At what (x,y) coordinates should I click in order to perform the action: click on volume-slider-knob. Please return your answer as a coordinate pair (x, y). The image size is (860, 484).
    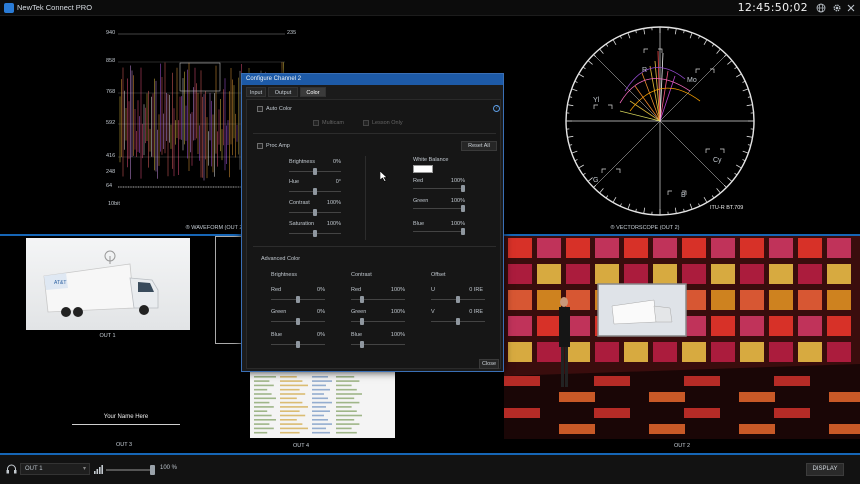
    Looking at the image, I should click on (152, 470).